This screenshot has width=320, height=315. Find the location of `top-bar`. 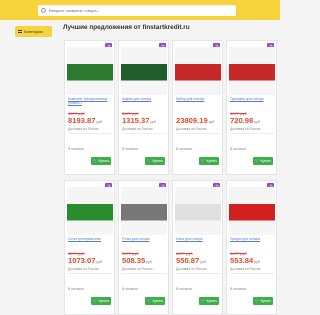

top-bar is located at coordinates (140, 10).